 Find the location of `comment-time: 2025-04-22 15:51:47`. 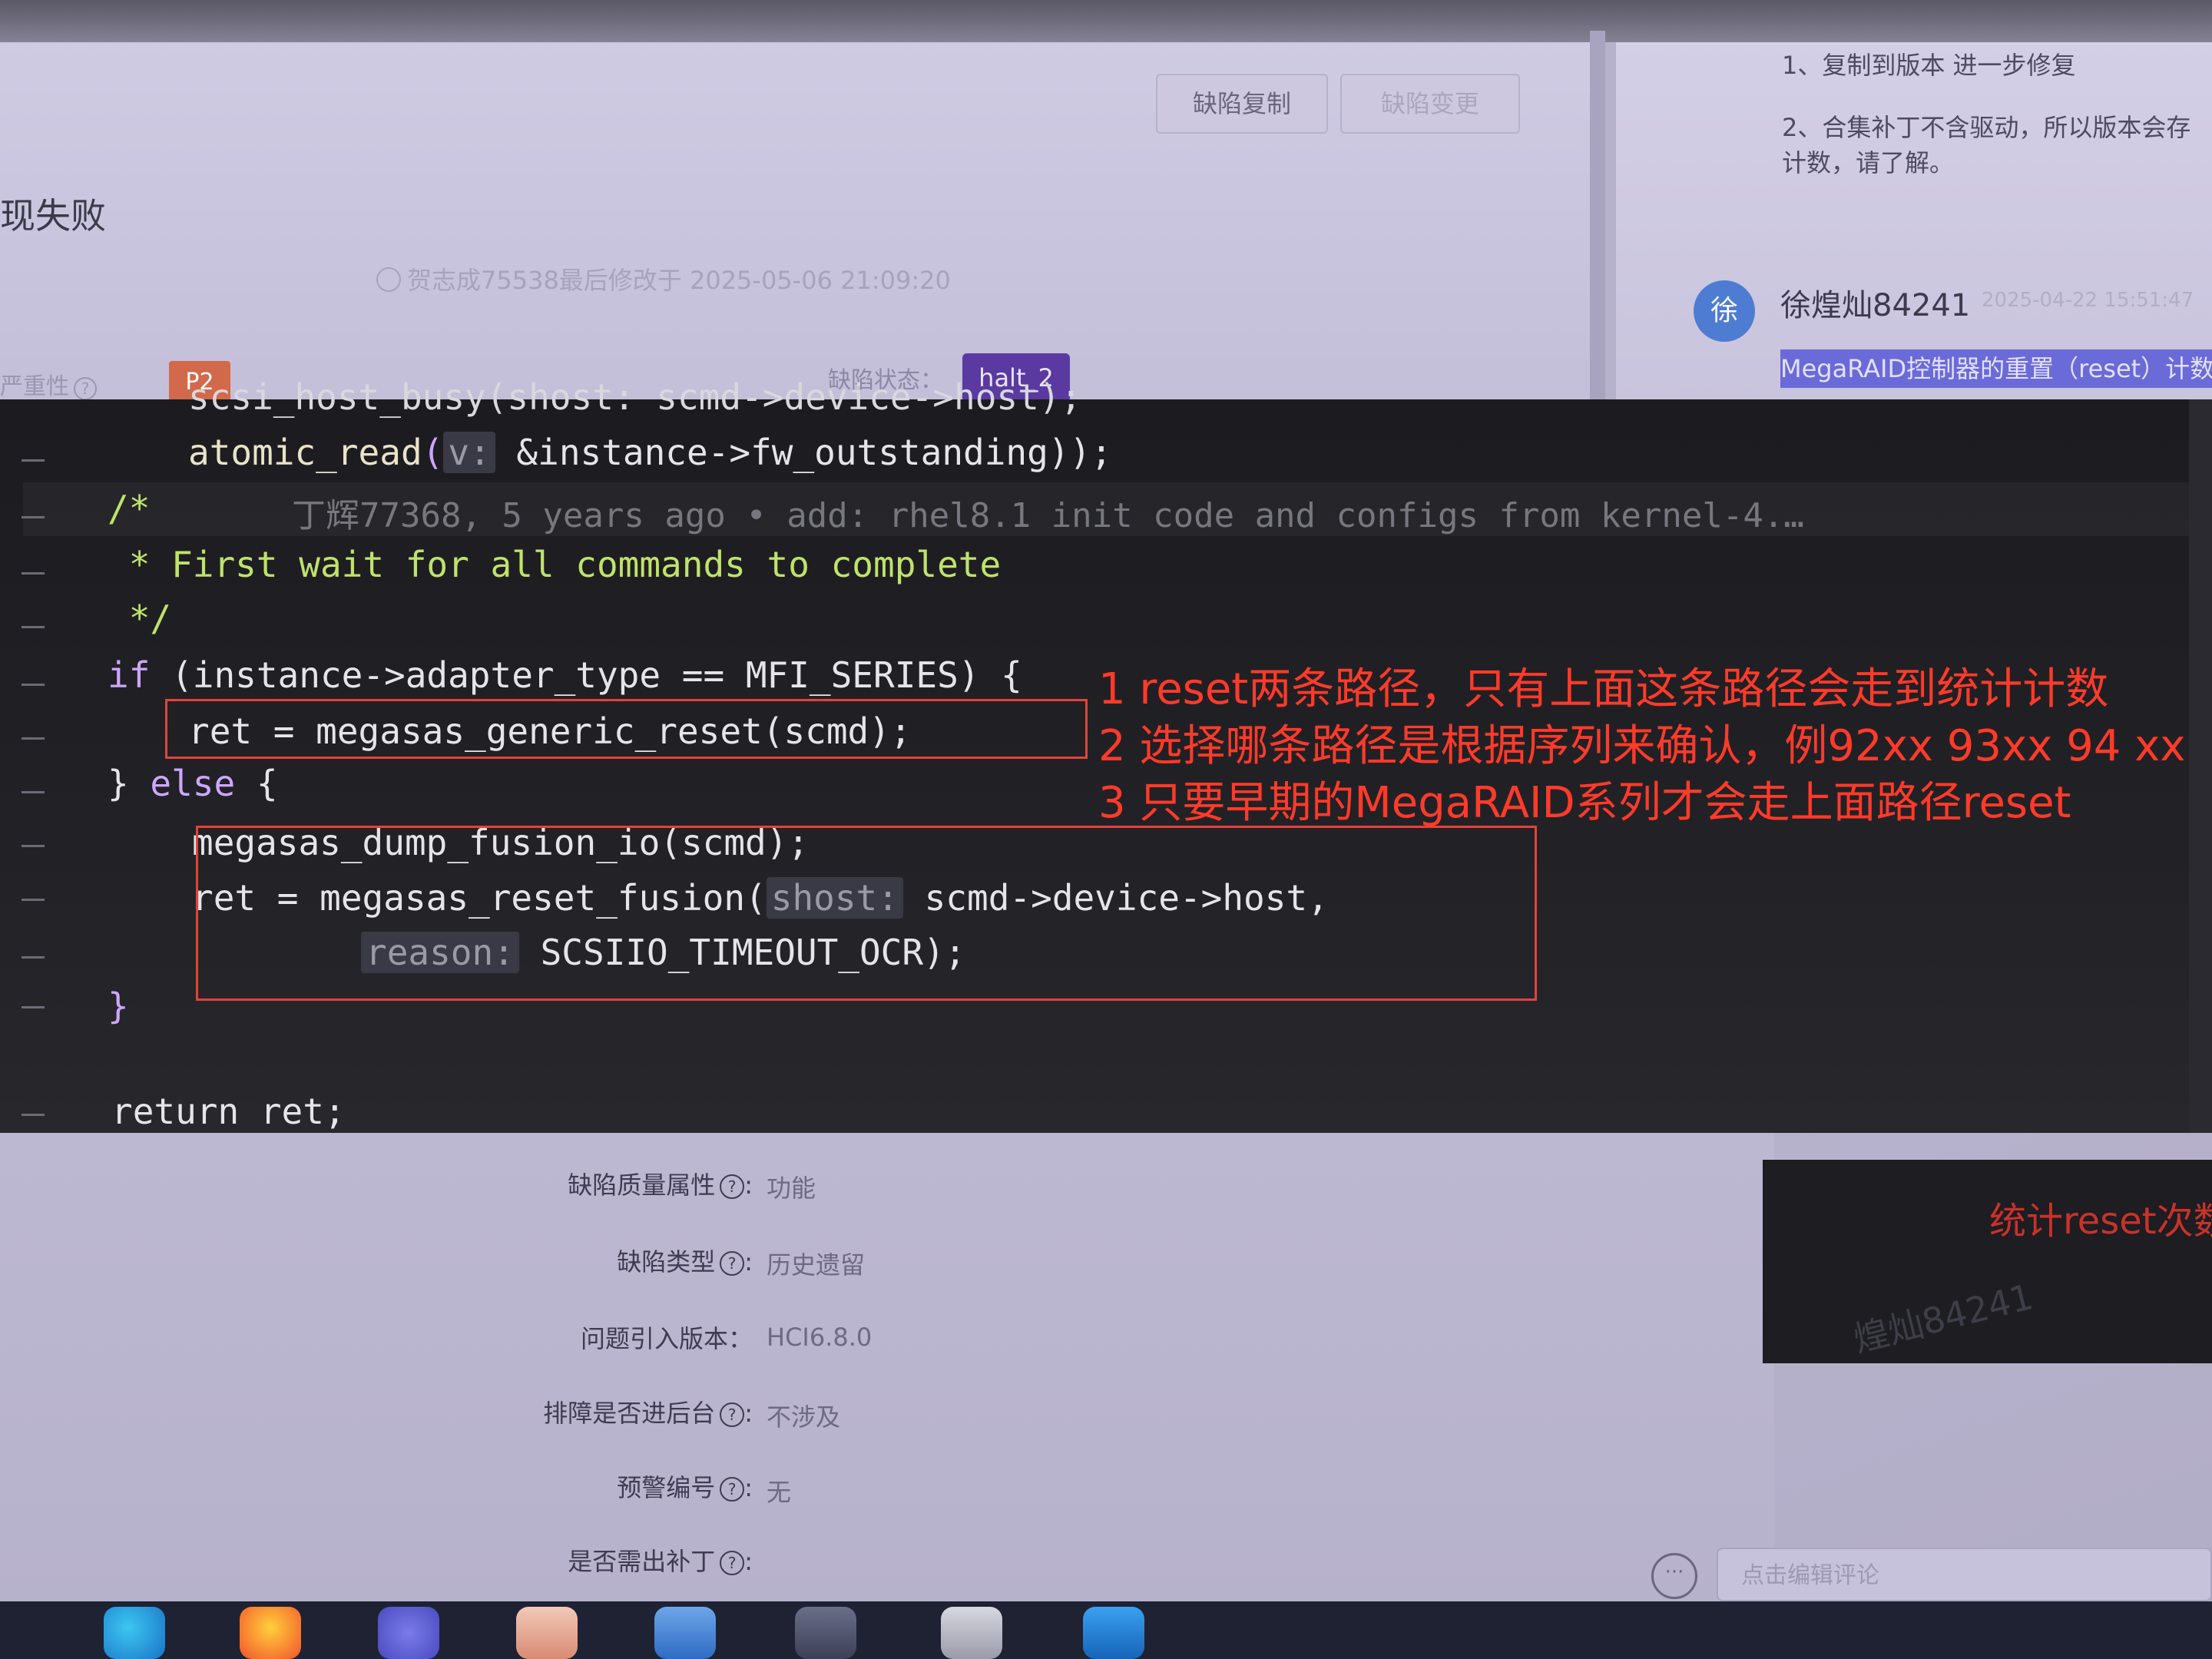

comment-time: 2025-04-22 15:51:47 is located at coordinates (2088, 300).